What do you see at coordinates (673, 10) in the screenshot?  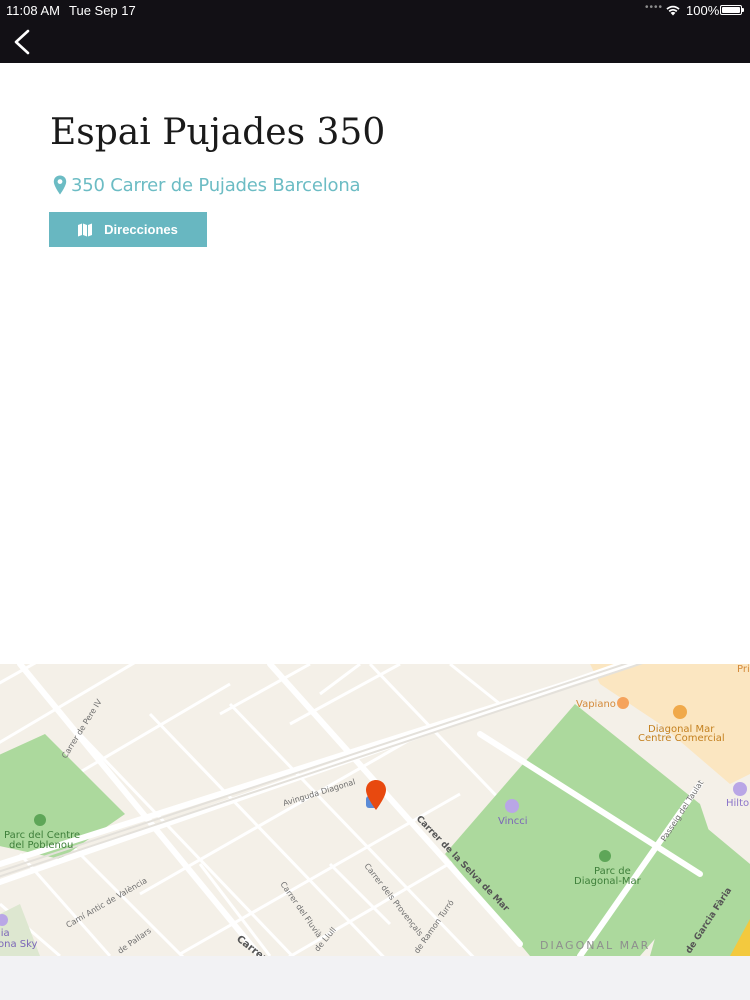 I see `wifi-icon` at bounding box center [673, 10].